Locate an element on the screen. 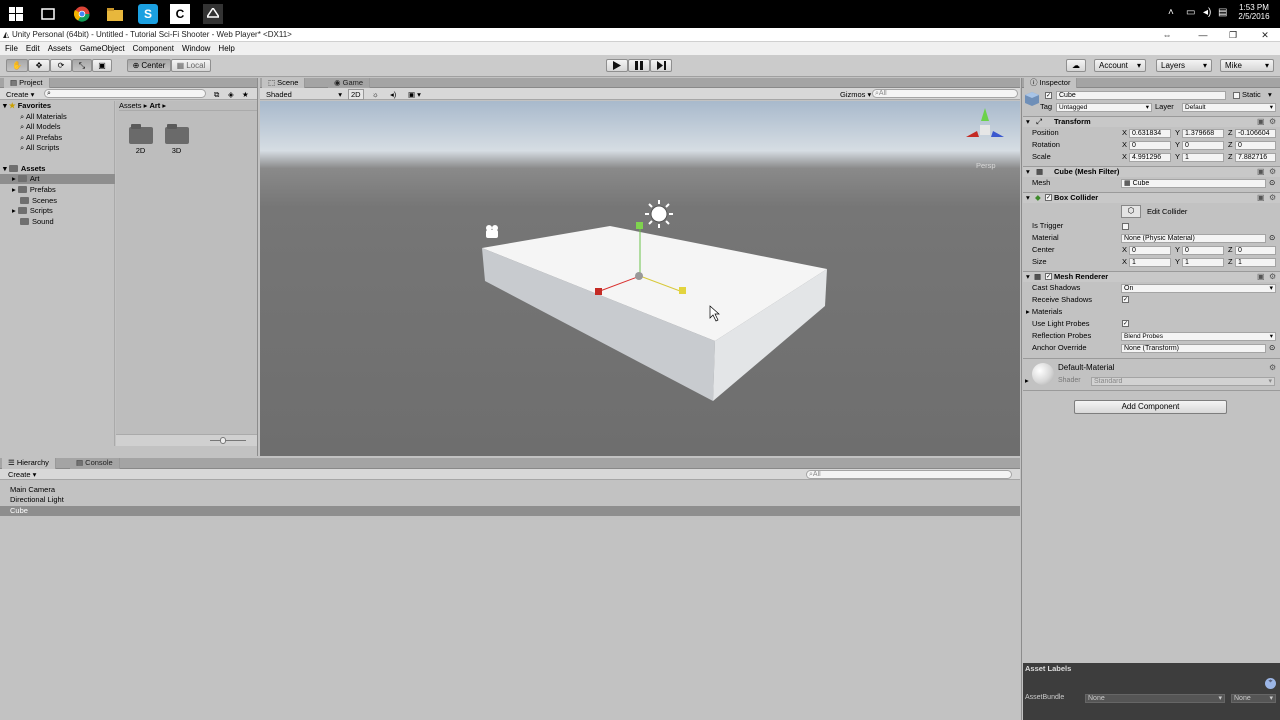 The width and height of the screenshot is (1280, 720). tree-folder-art: ▸ Art is located at coordinates (57, 179).